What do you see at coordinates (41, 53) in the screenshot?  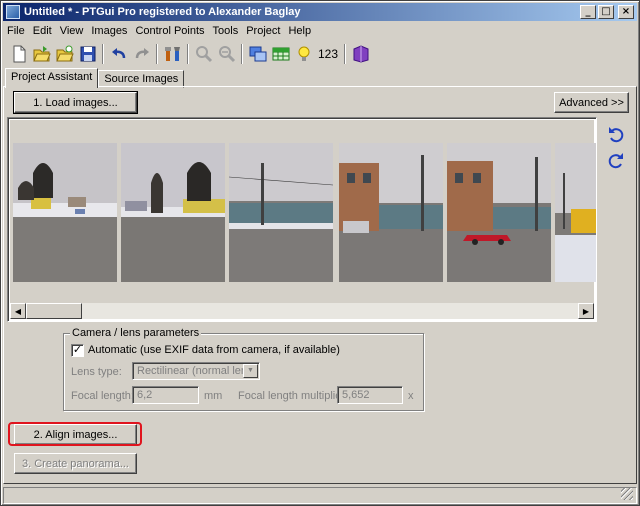 I see `open-project-icon` at bounding box center [41, 53].